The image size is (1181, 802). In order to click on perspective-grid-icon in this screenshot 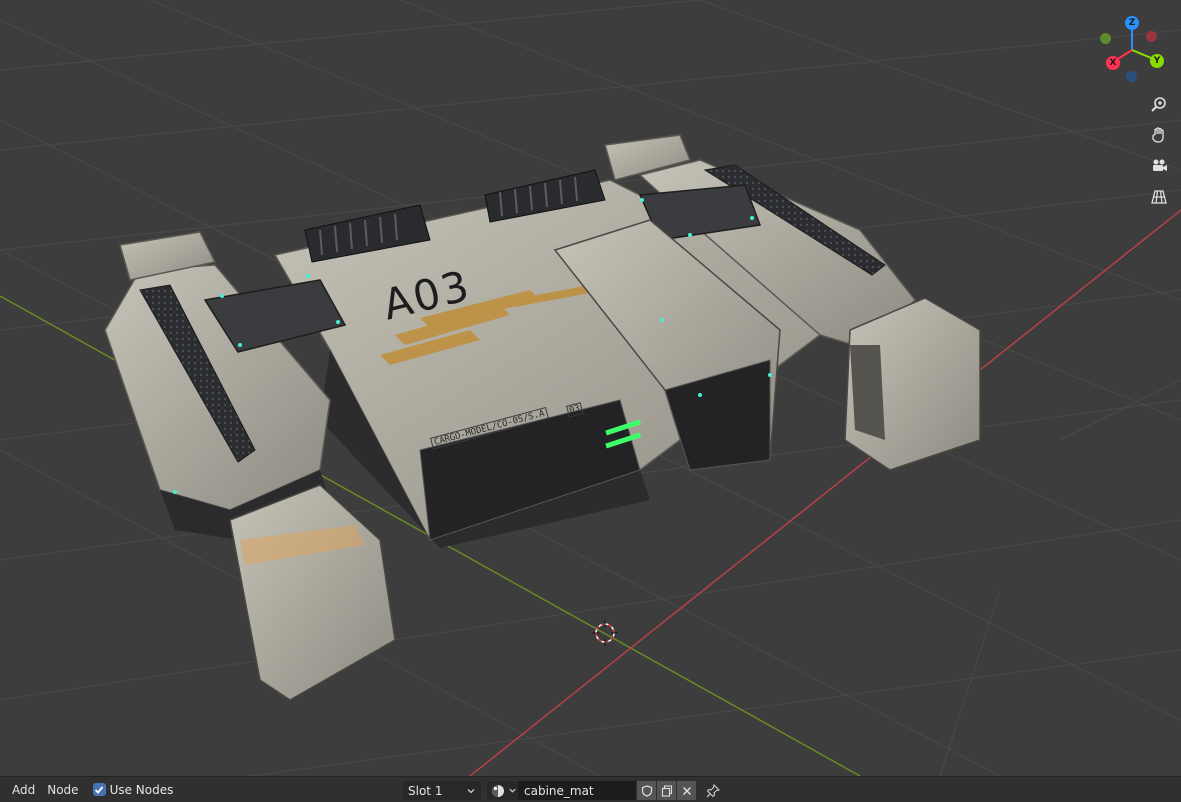, I will do `click(1159, 197)`.